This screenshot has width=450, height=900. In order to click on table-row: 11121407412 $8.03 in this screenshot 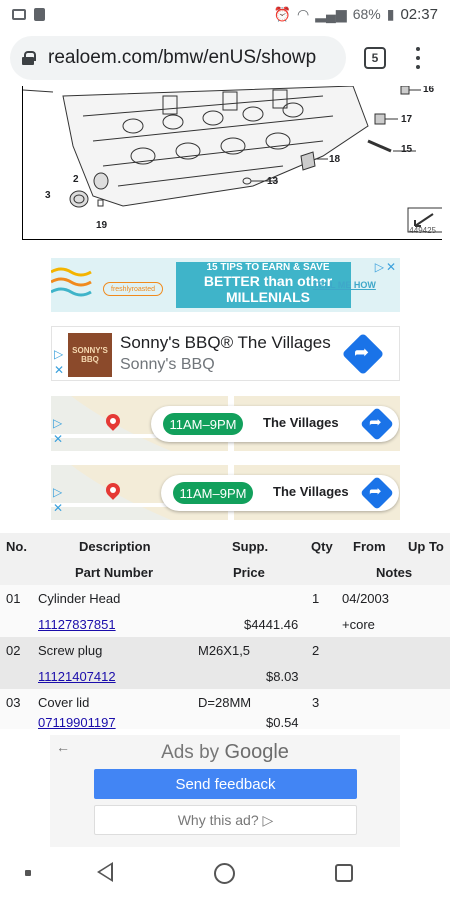, I will do `click(225, 676)`.